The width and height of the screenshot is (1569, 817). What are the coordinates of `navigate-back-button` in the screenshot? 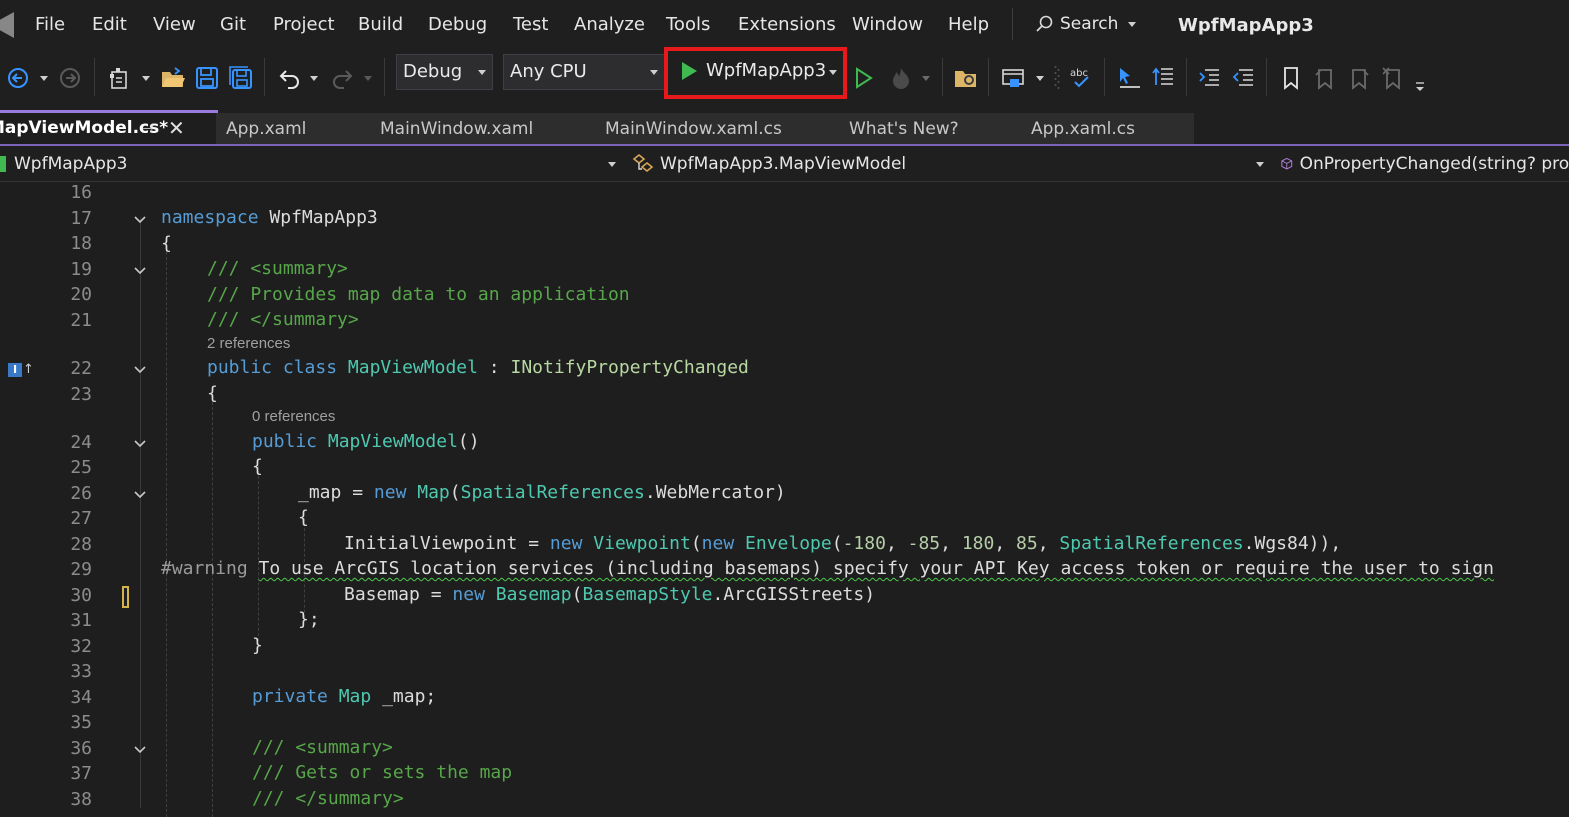 It's located at (18, 78).